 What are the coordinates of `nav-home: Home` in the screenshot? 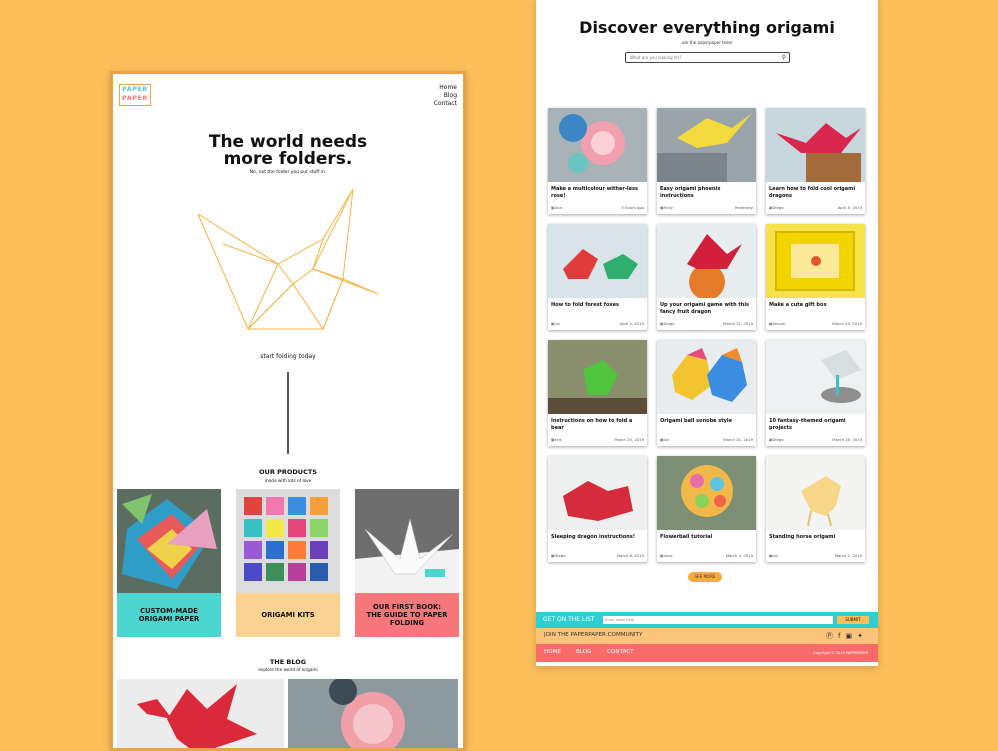 It's located at (445, 88).